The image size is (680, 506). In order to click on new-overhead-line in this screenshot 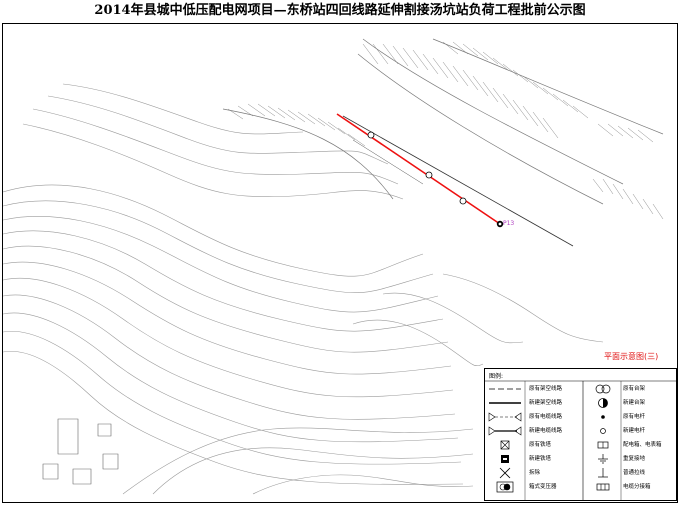, I will do `click(418, 169)`.